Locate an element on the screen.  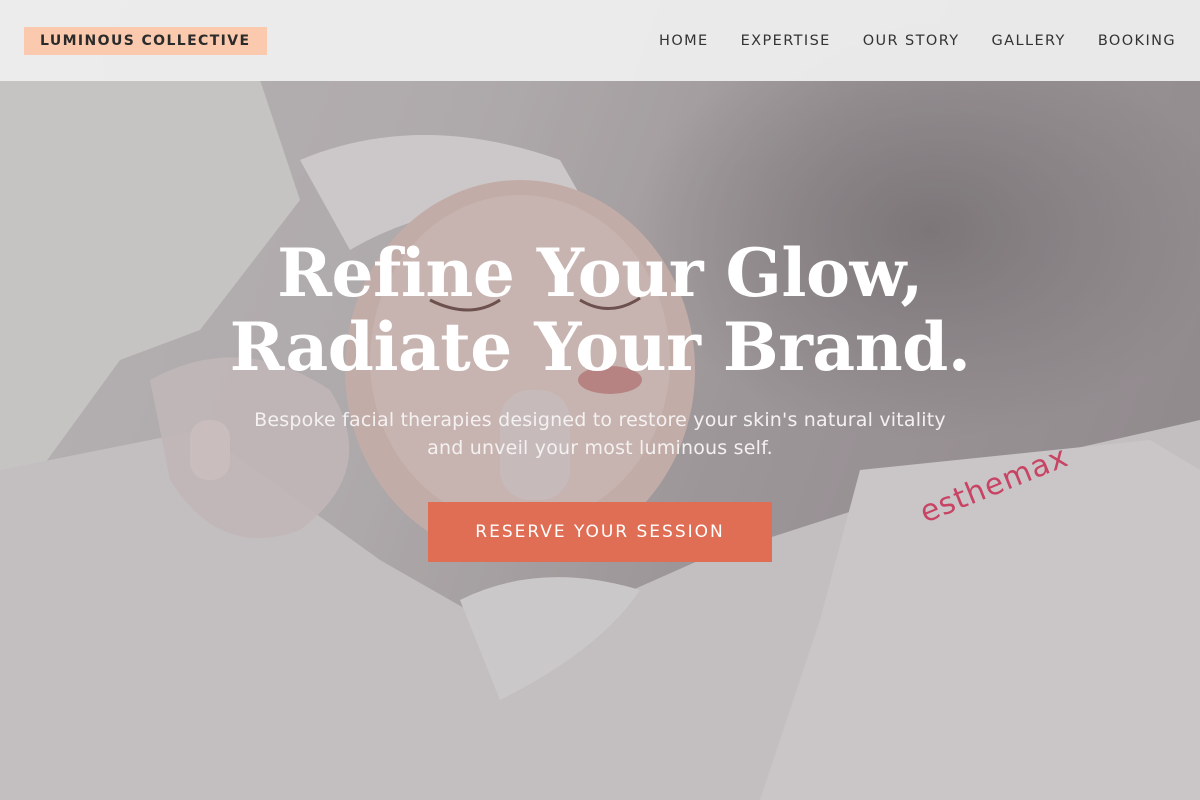
hero-headline-line1: Refine Your Glow, is located at coordinates (600, 273).